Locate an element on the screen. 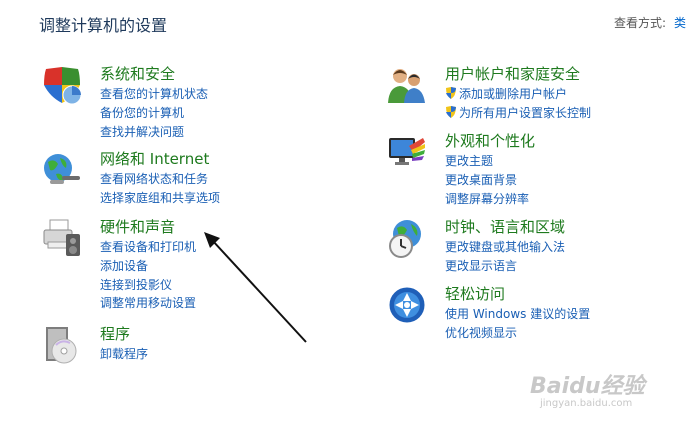 The image size is (690, 430). watermark-logo: Baidu经验 is located at coordinates (587, 386).